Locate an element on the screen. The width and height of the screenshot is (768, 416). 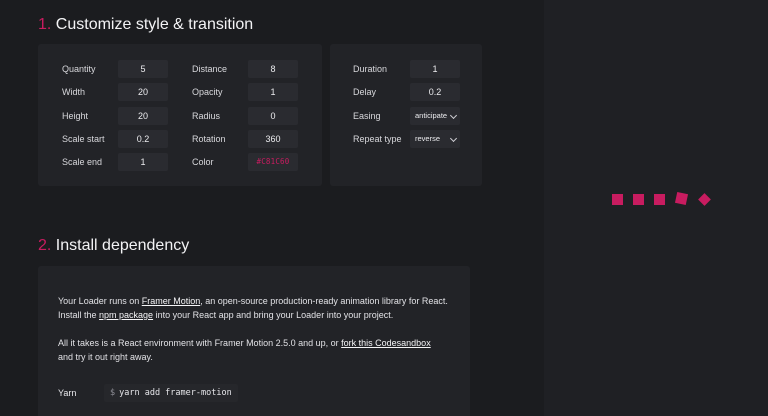
opacity-label: Opacity is located at coordinates (207, 92).